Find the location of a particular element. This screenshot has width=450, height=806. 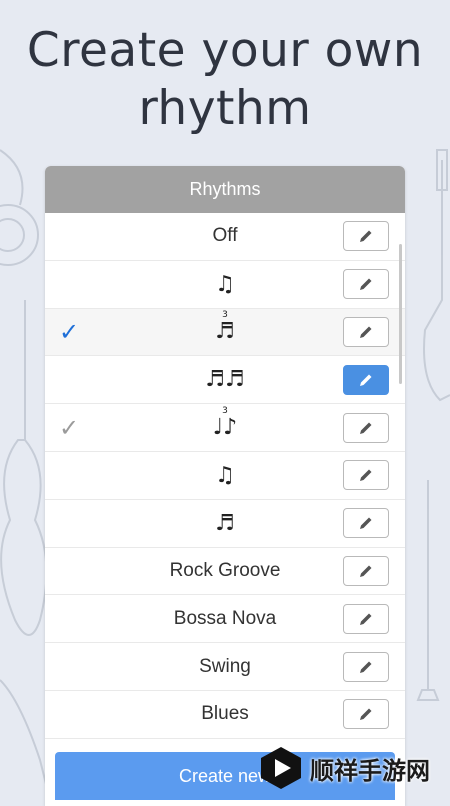

rhythm-row: ✓ ♩♪ 3 is located at coordinates (225, 428).